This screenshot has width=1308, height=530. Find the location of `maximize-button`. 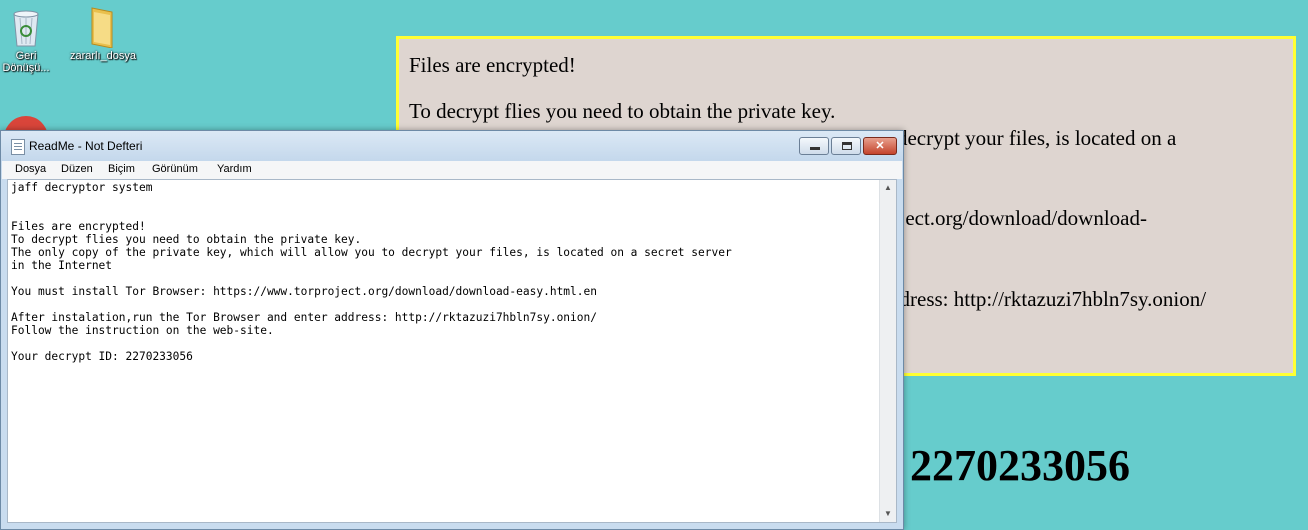

maximize-button is located at coordinates (846, 146).